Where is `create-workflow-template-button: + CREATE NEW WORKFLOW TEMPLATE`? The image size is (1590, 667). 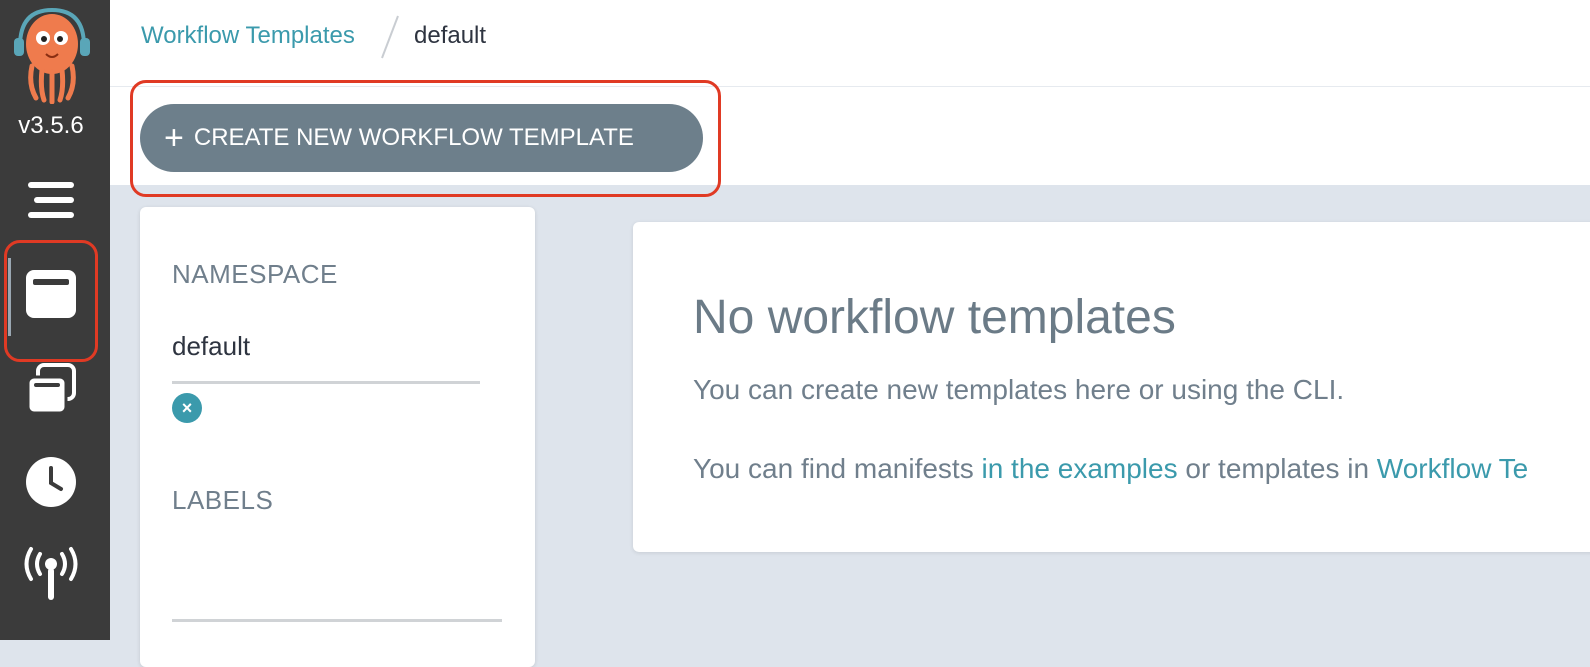
create-workflow-template-button: + CREATE NEW WORKFLOW TEMPLATE is located at coordinates (421, 138).